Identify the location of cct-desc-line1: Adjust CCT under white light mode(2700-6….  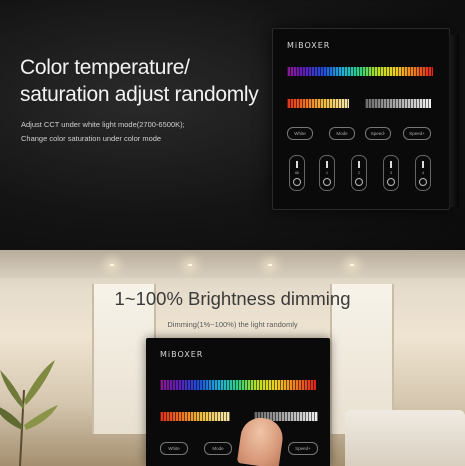
(103, 124).